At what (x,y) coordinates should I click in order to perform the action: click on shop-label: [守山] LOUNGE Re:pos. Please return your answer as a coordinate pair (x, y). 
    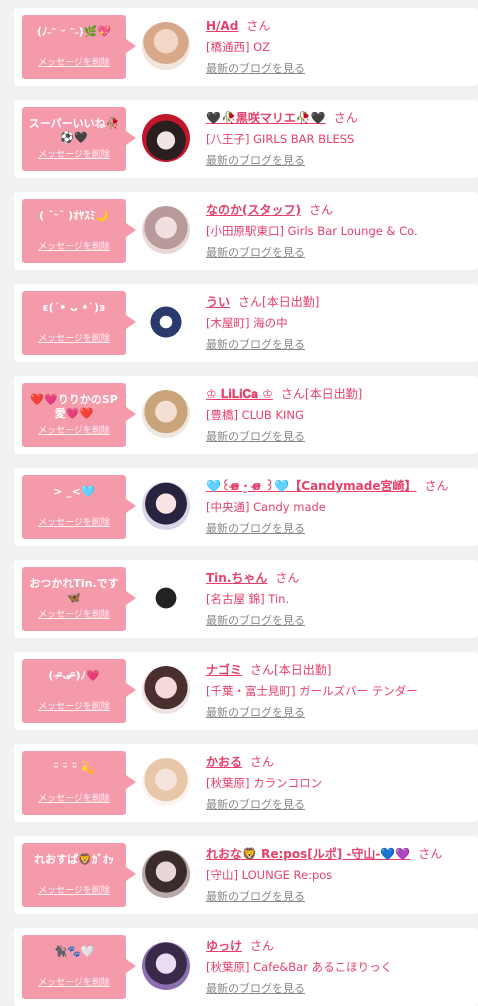
    Looking at the image, I should click on (269, 875).